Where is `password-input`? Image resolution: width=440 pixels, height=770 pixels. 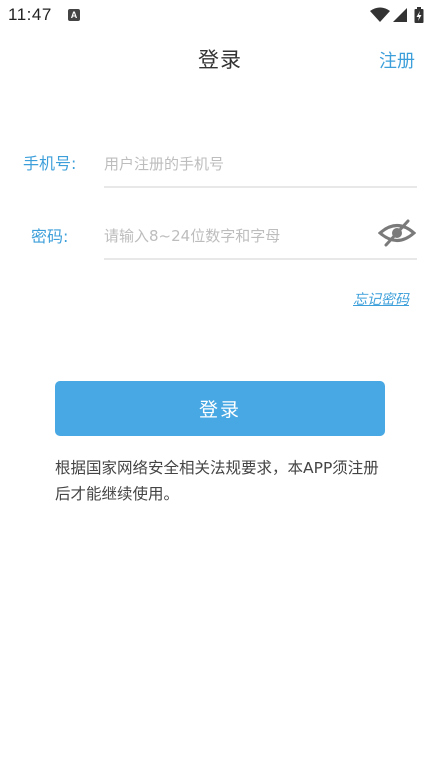
password-input is located at coordinates (260, 237).